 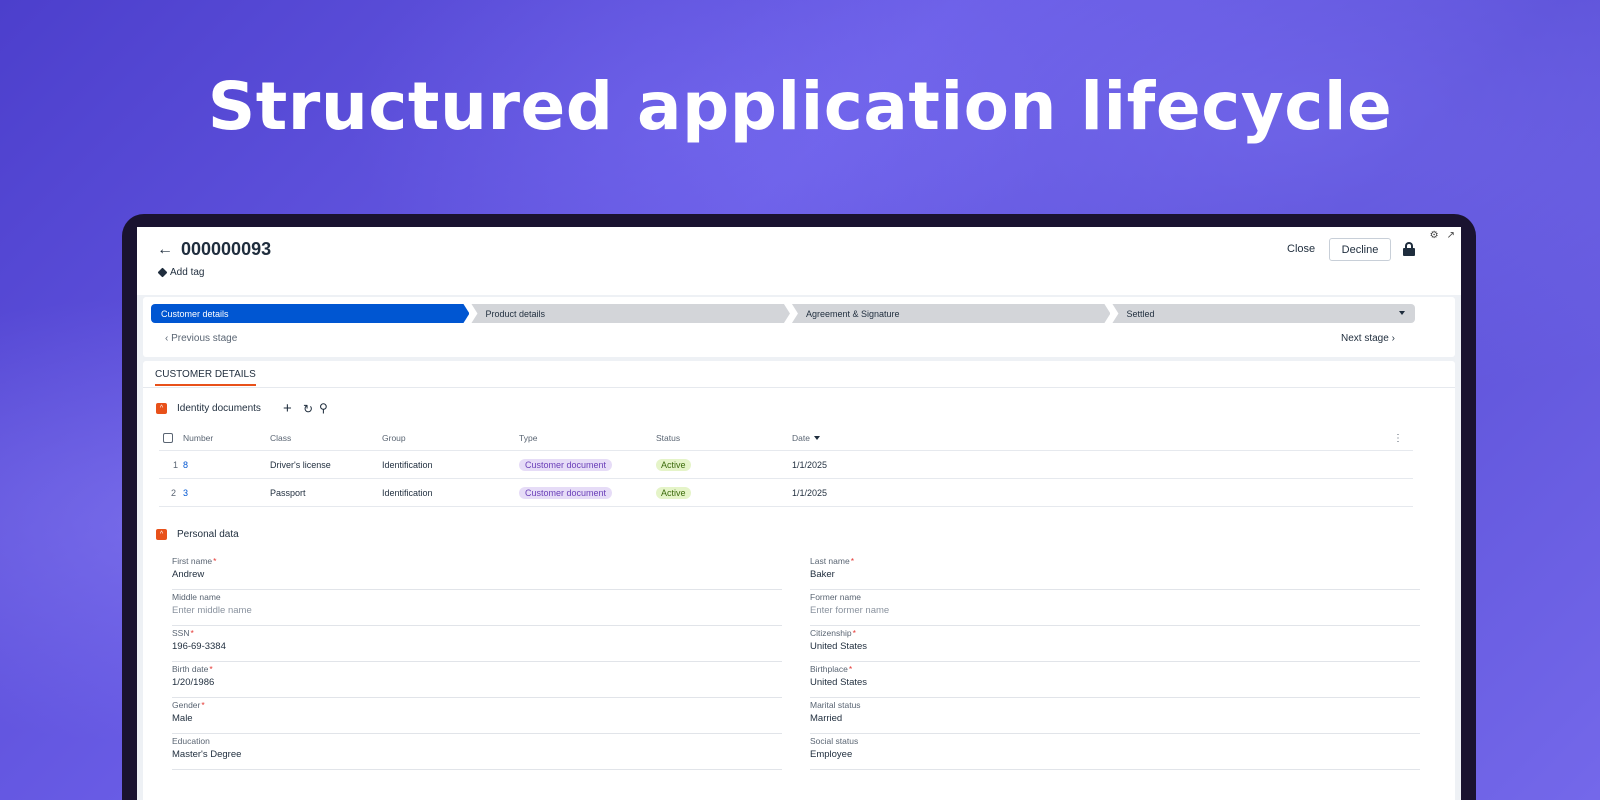 I want to click on birth-date-field: Birth date* 1/20/1986, so click(x=477, y=681).